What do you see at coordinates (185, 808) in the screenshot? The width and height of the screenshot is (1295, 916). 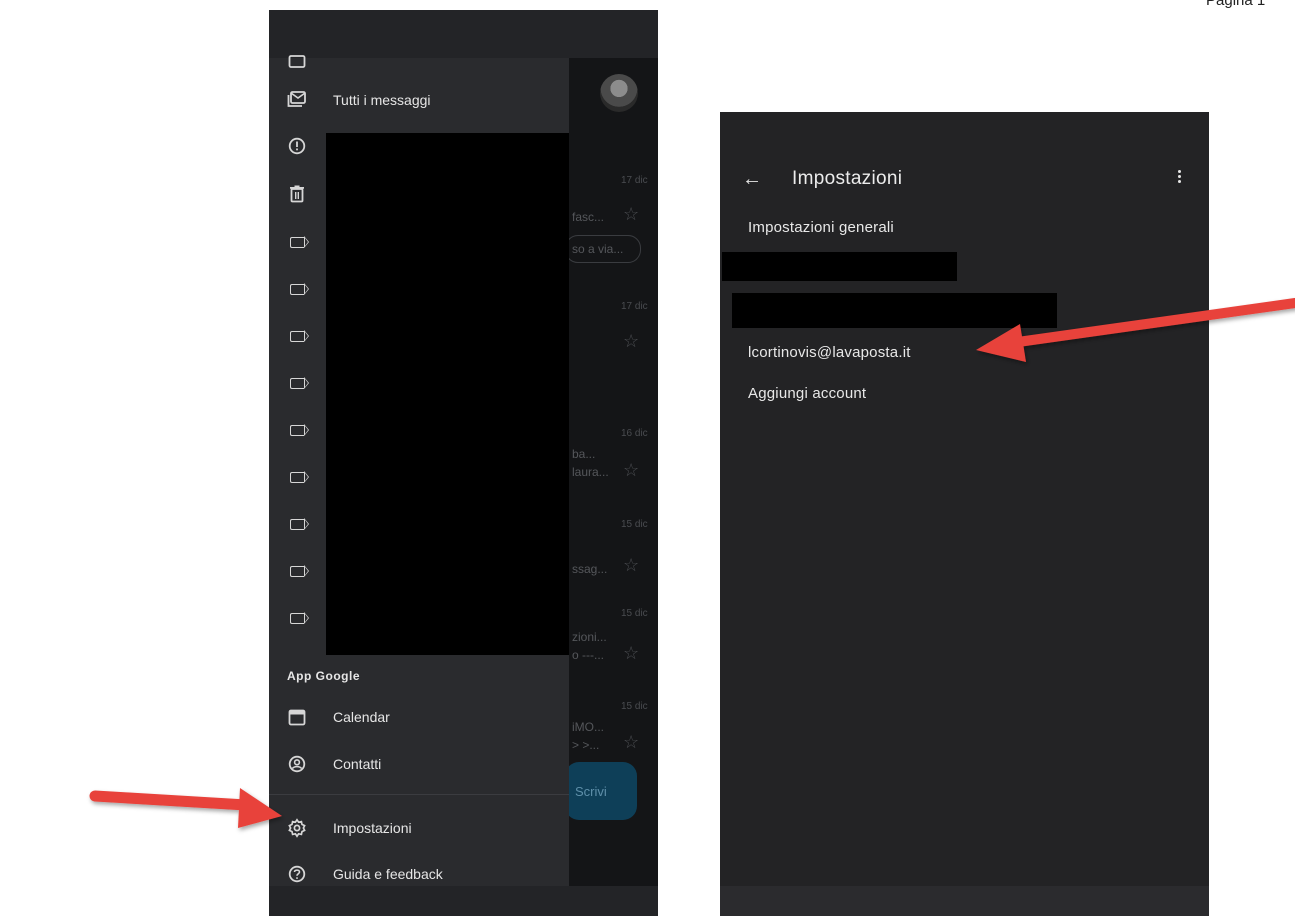 I see `annotation-arrow-settings` at bounding box center [185, 808].